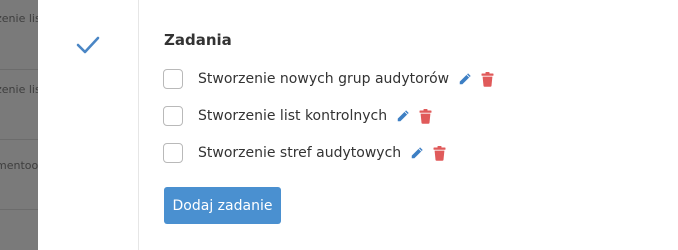 This screenshot has width=678, height=250. I want to click on task-item: Stworzenie stref audytowych, so click(329, 153).